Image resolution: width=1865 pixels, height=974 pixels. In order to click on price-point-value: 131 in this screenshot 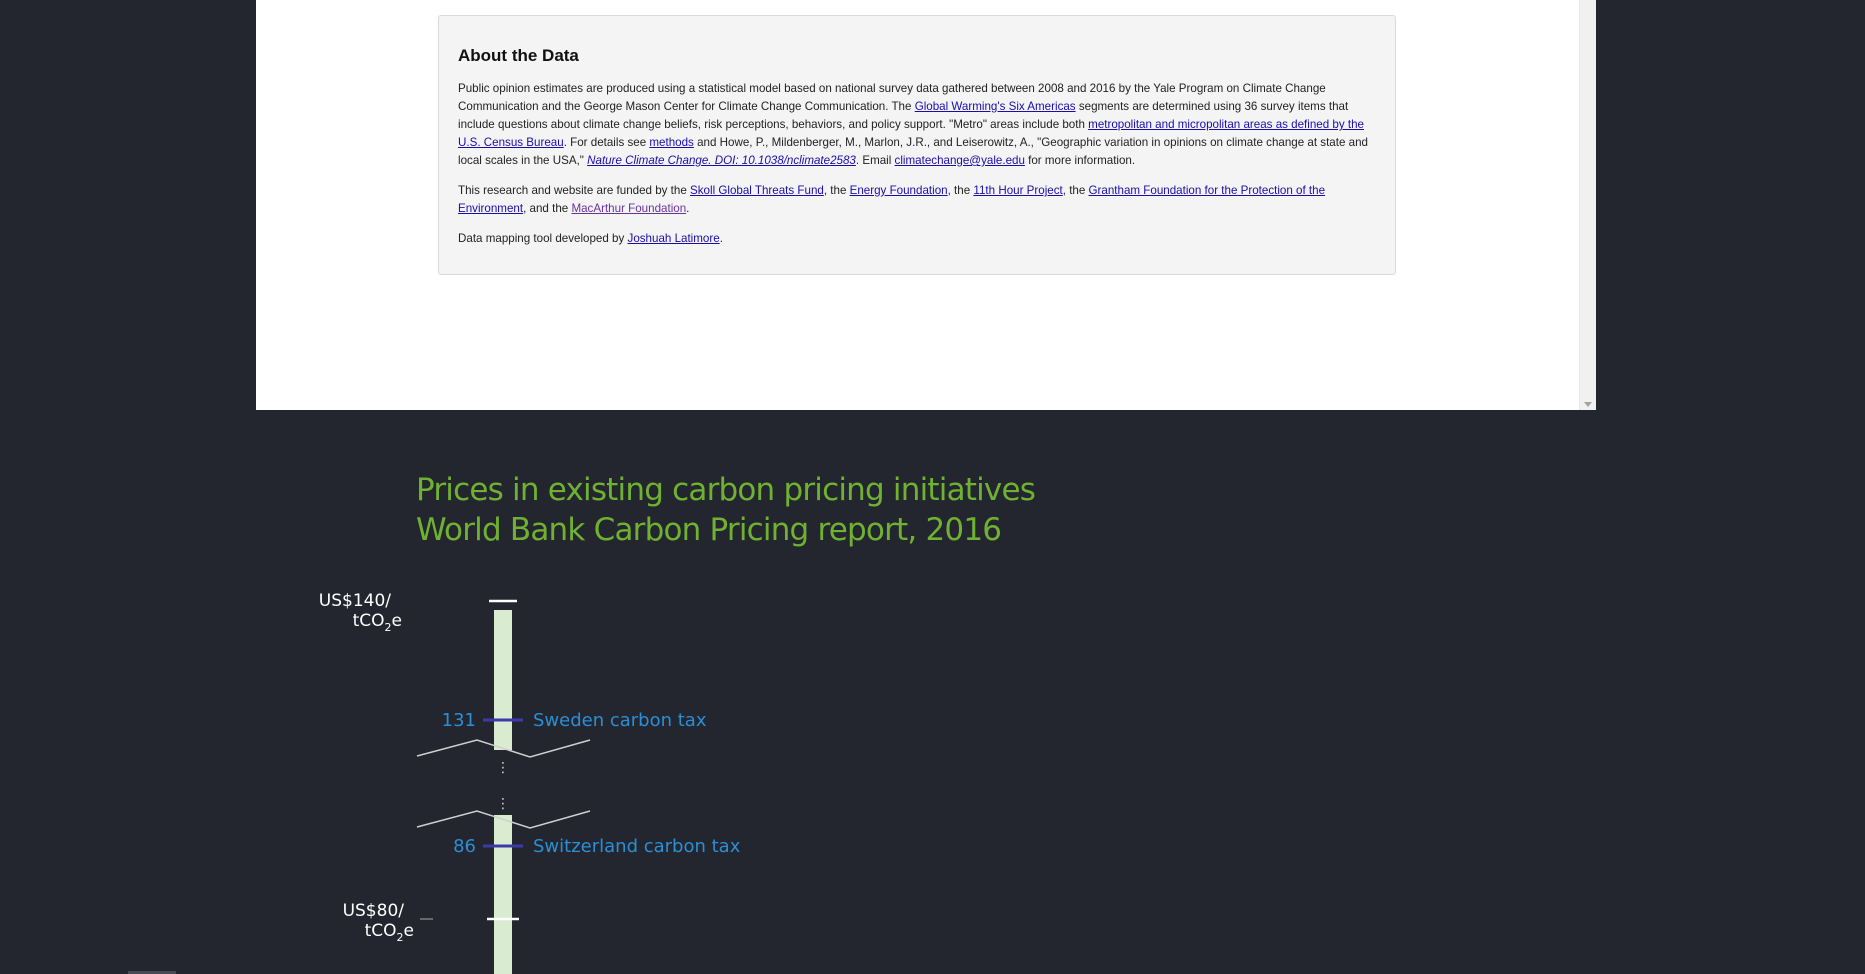, I will do `click(459, 720)`.